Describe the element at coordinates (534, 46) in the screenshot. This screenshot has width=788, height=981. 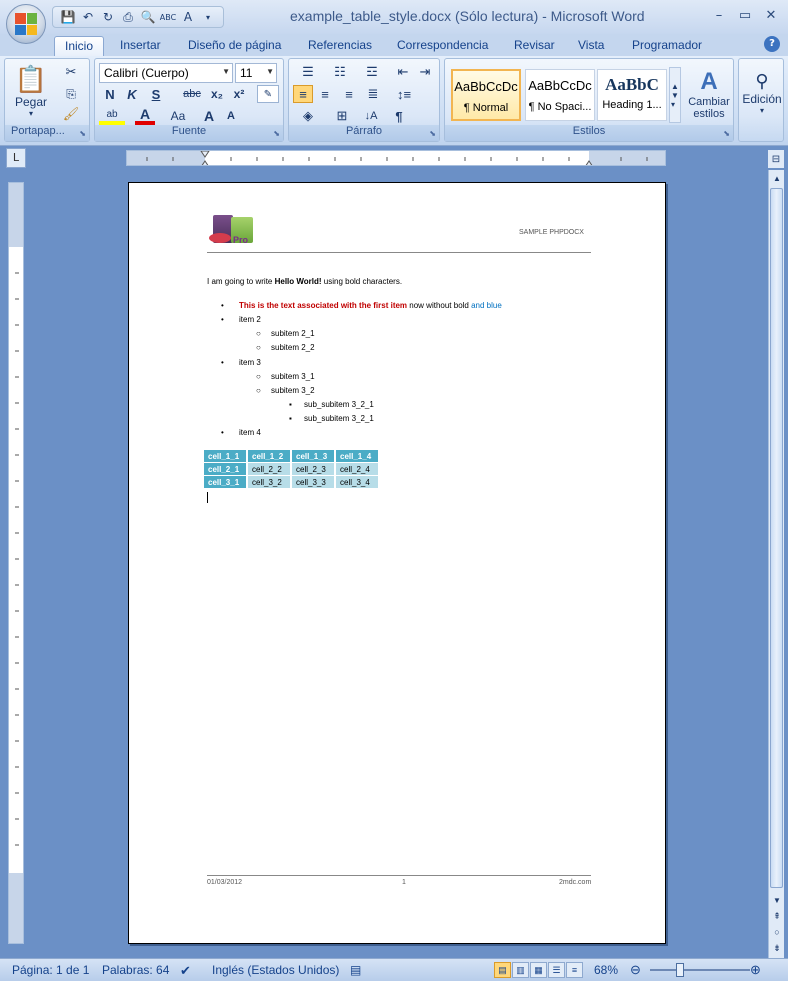
I see `tab-revisar: Revisar` at that location.